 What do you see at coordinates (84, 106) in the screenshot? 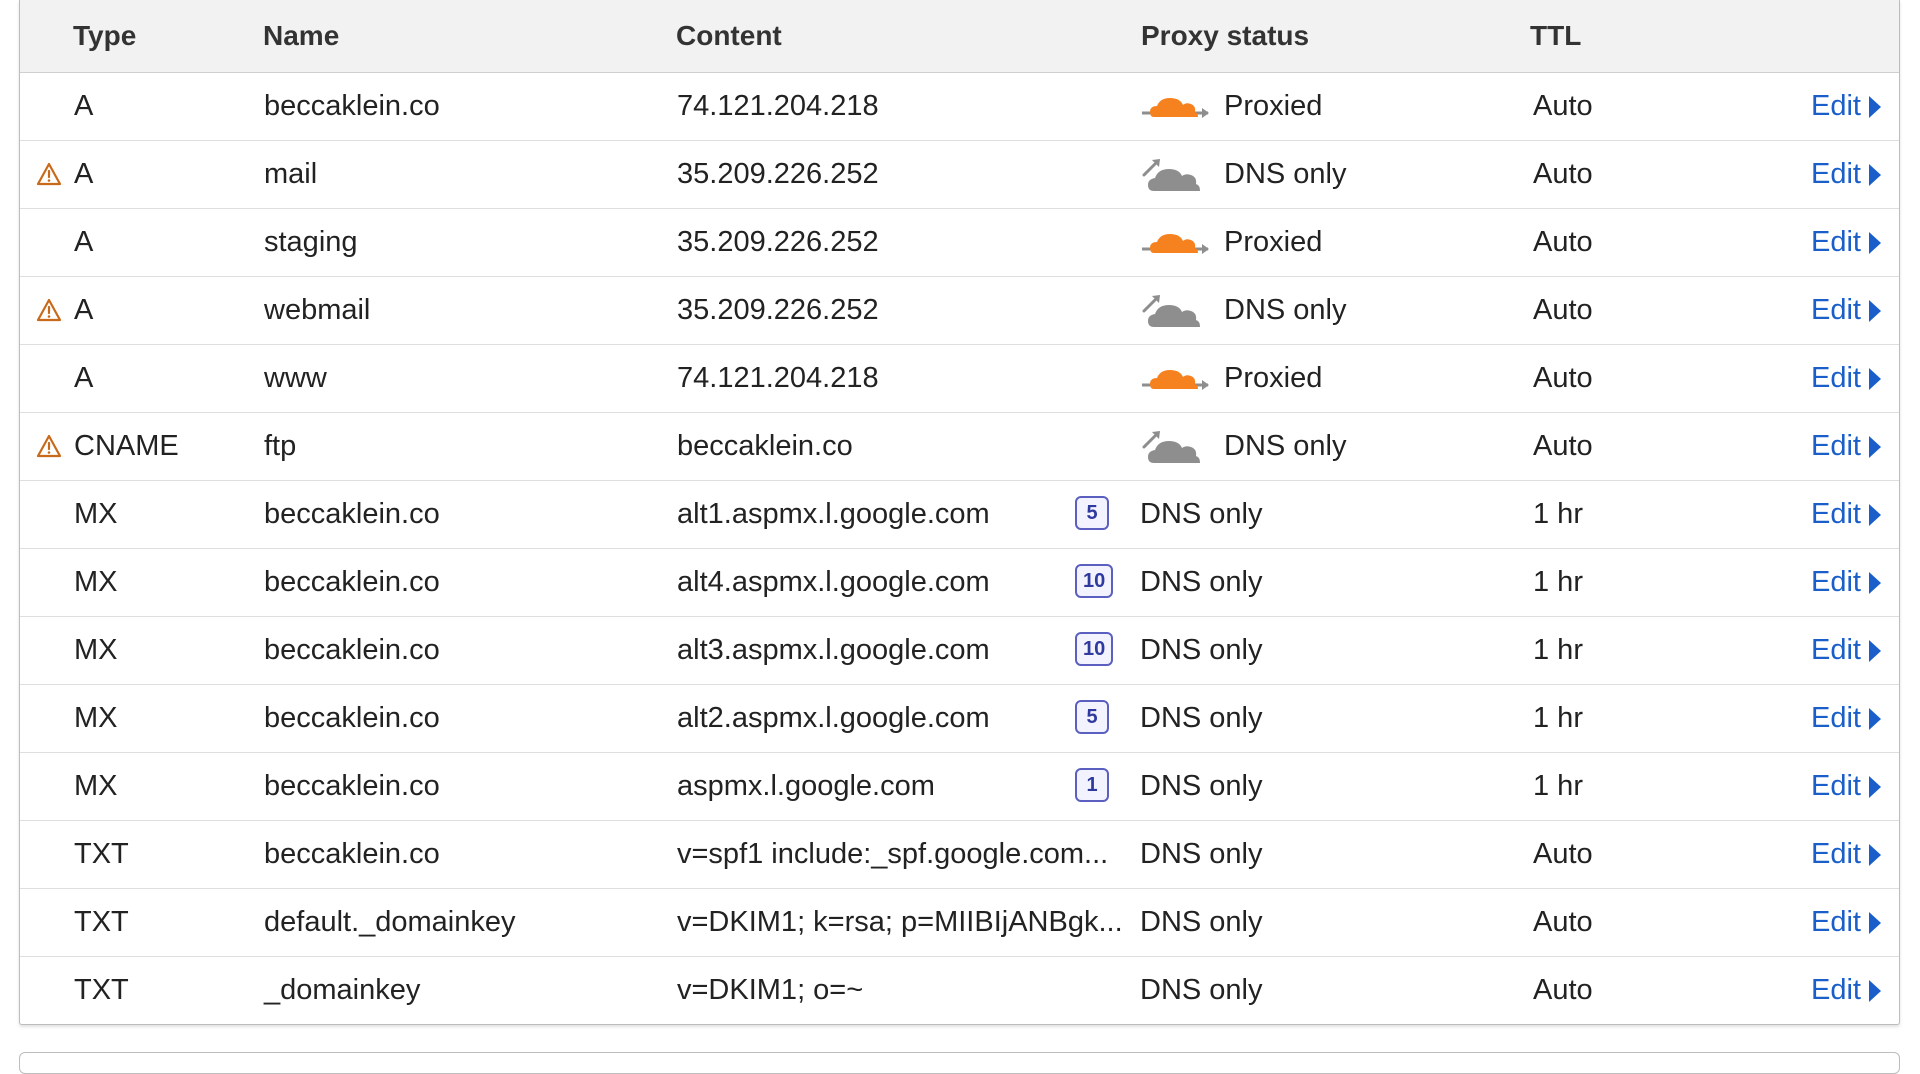
I see `record-type: A` at bounding box center [84, 106].